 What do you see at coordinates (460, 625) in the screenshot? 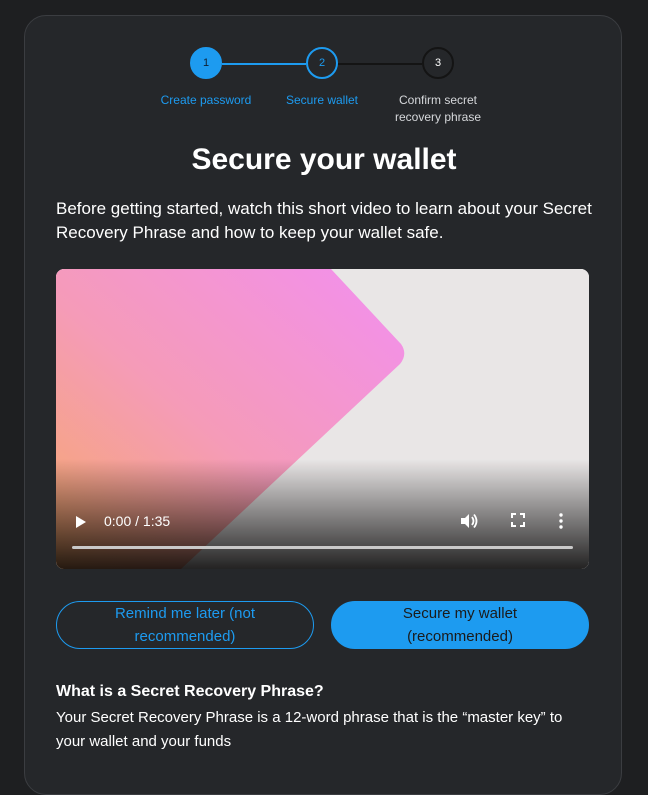
I see `secure-my-wallet-button: Secure my wallet (recommended)` at bounding box center [460, 625].